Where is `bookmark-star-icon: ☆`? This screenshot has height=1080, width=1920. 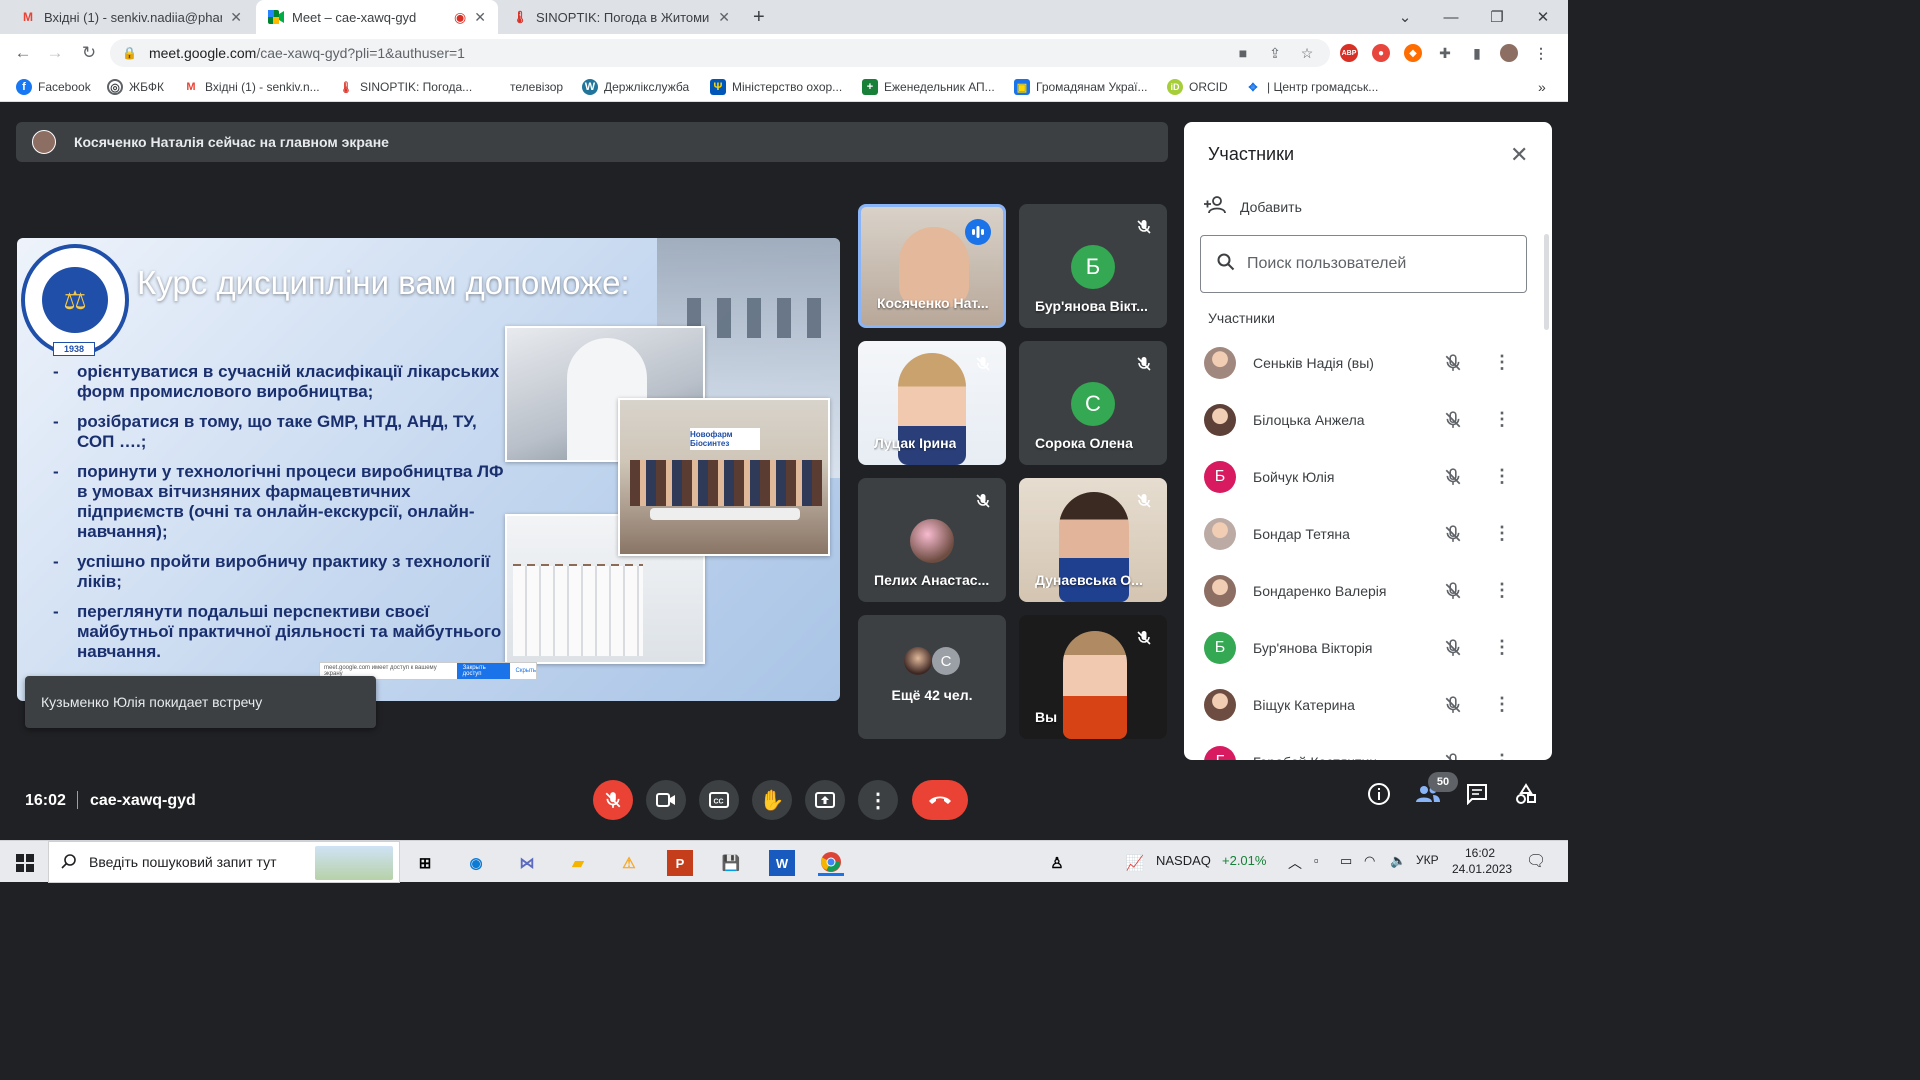
bookmark-star-icon: ☆ is located at coordinates (1307, 53).